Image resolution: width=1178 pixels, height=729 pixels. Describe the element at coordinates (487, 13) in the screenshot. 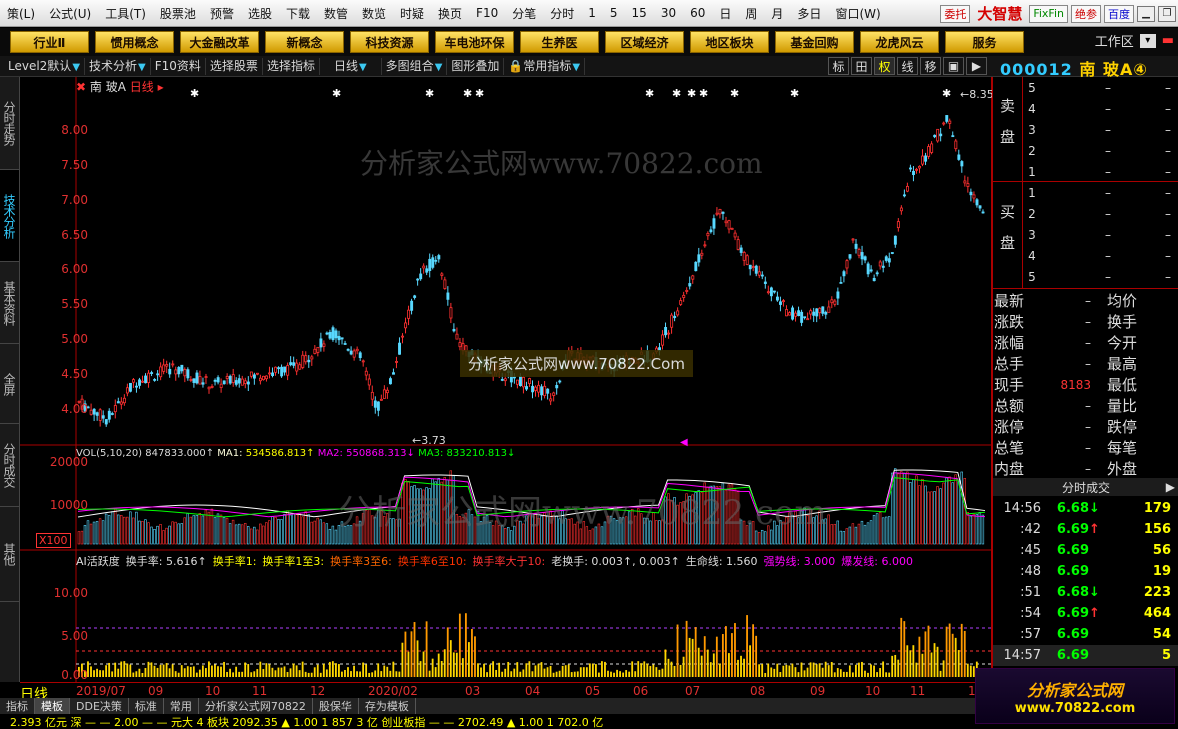

I see `menu-item: F10` at that location.